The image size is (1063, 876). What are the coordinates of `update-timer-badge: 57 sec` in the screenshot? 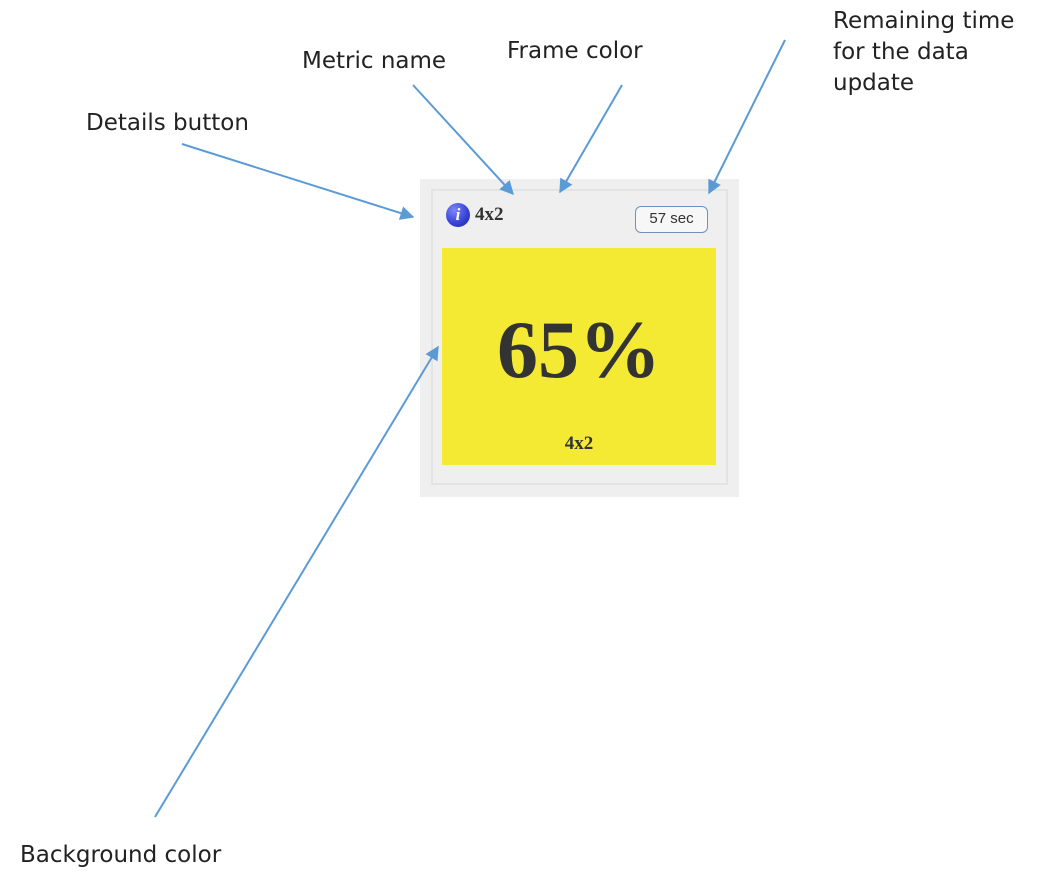 It's located at (671, 219).